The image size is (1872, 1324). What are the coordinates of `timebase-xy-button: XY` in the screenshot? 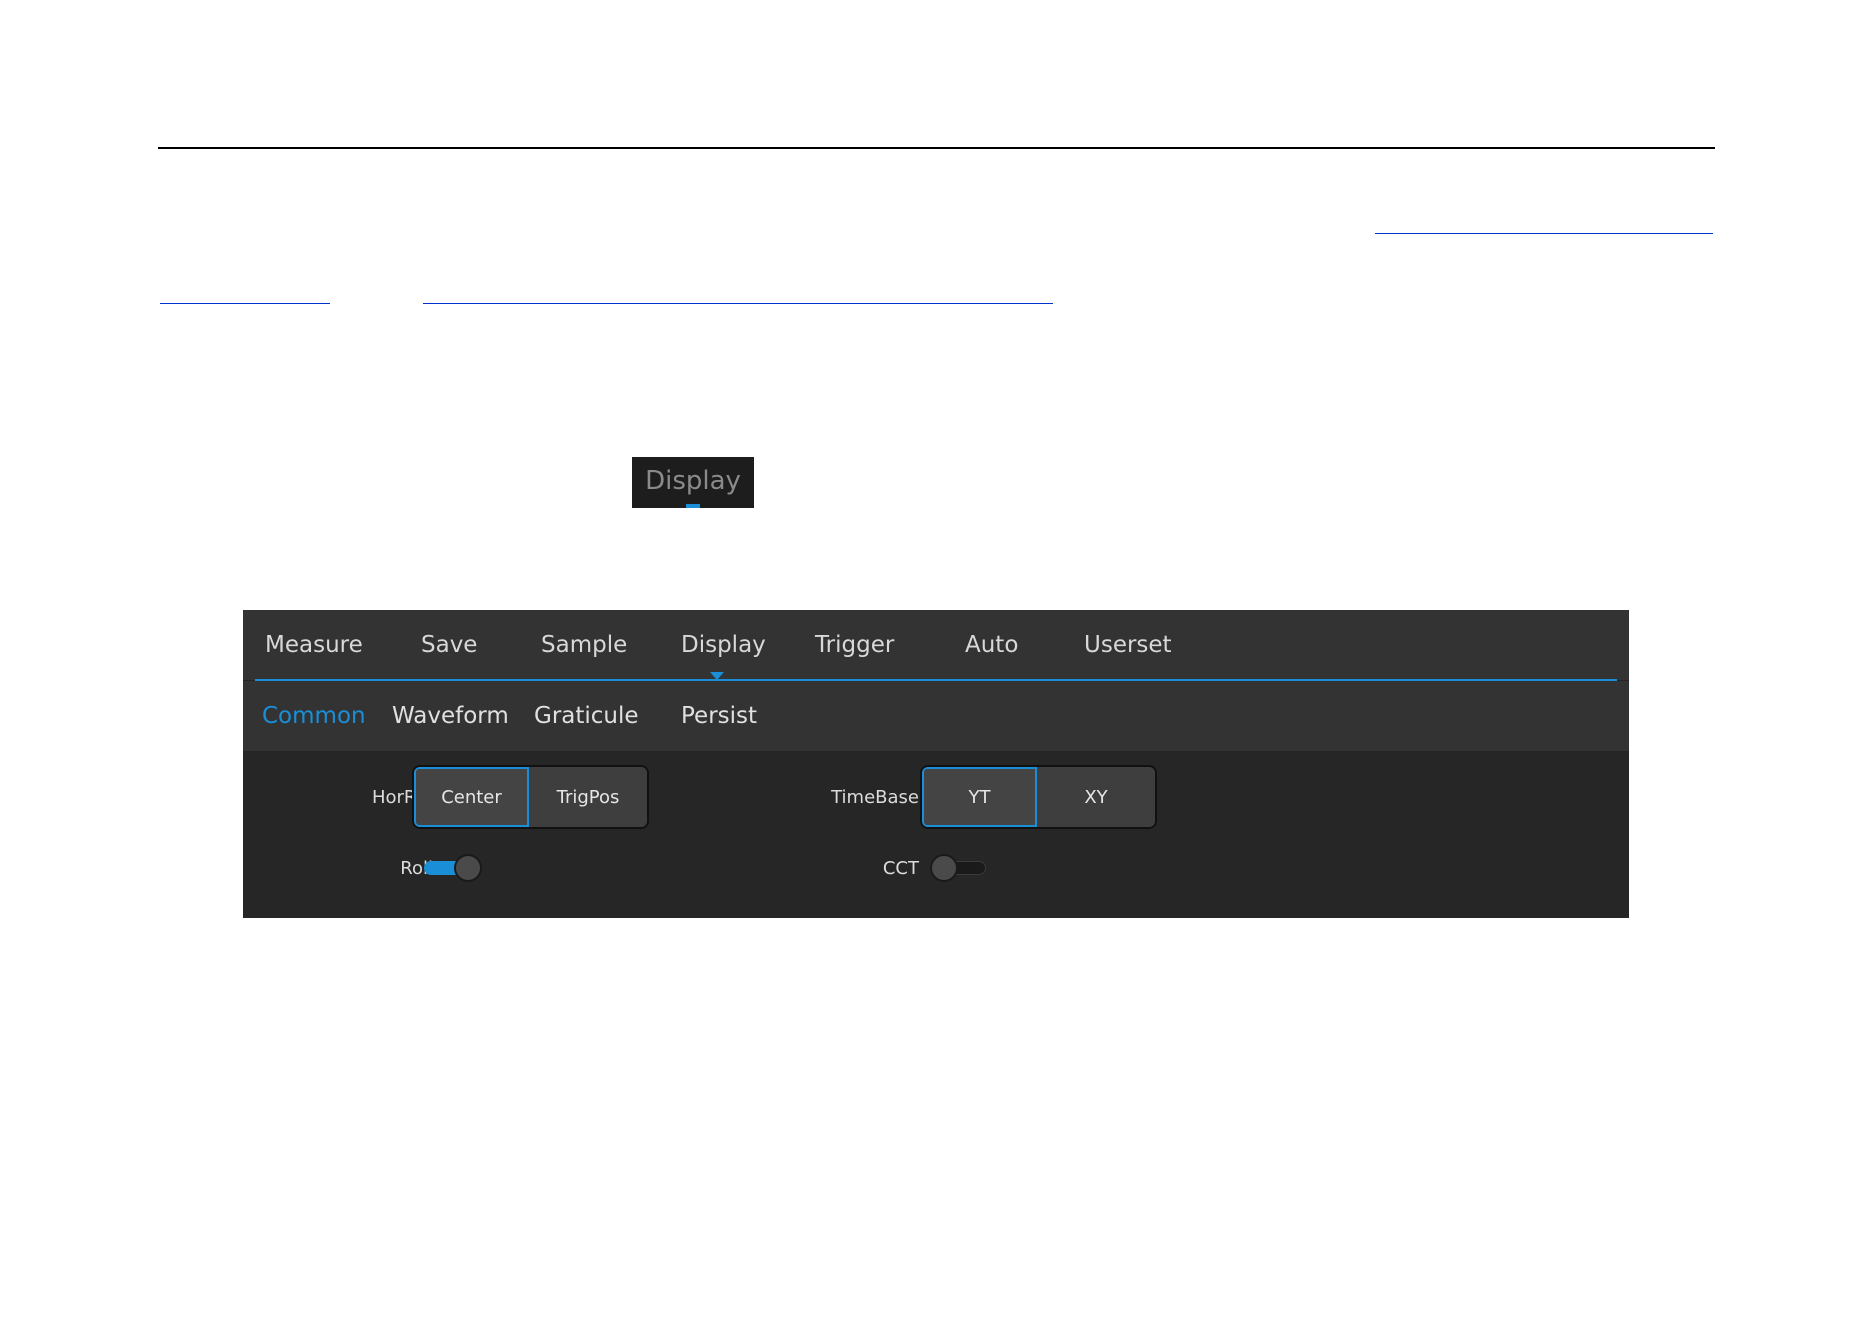 It's located at (1096, 797).